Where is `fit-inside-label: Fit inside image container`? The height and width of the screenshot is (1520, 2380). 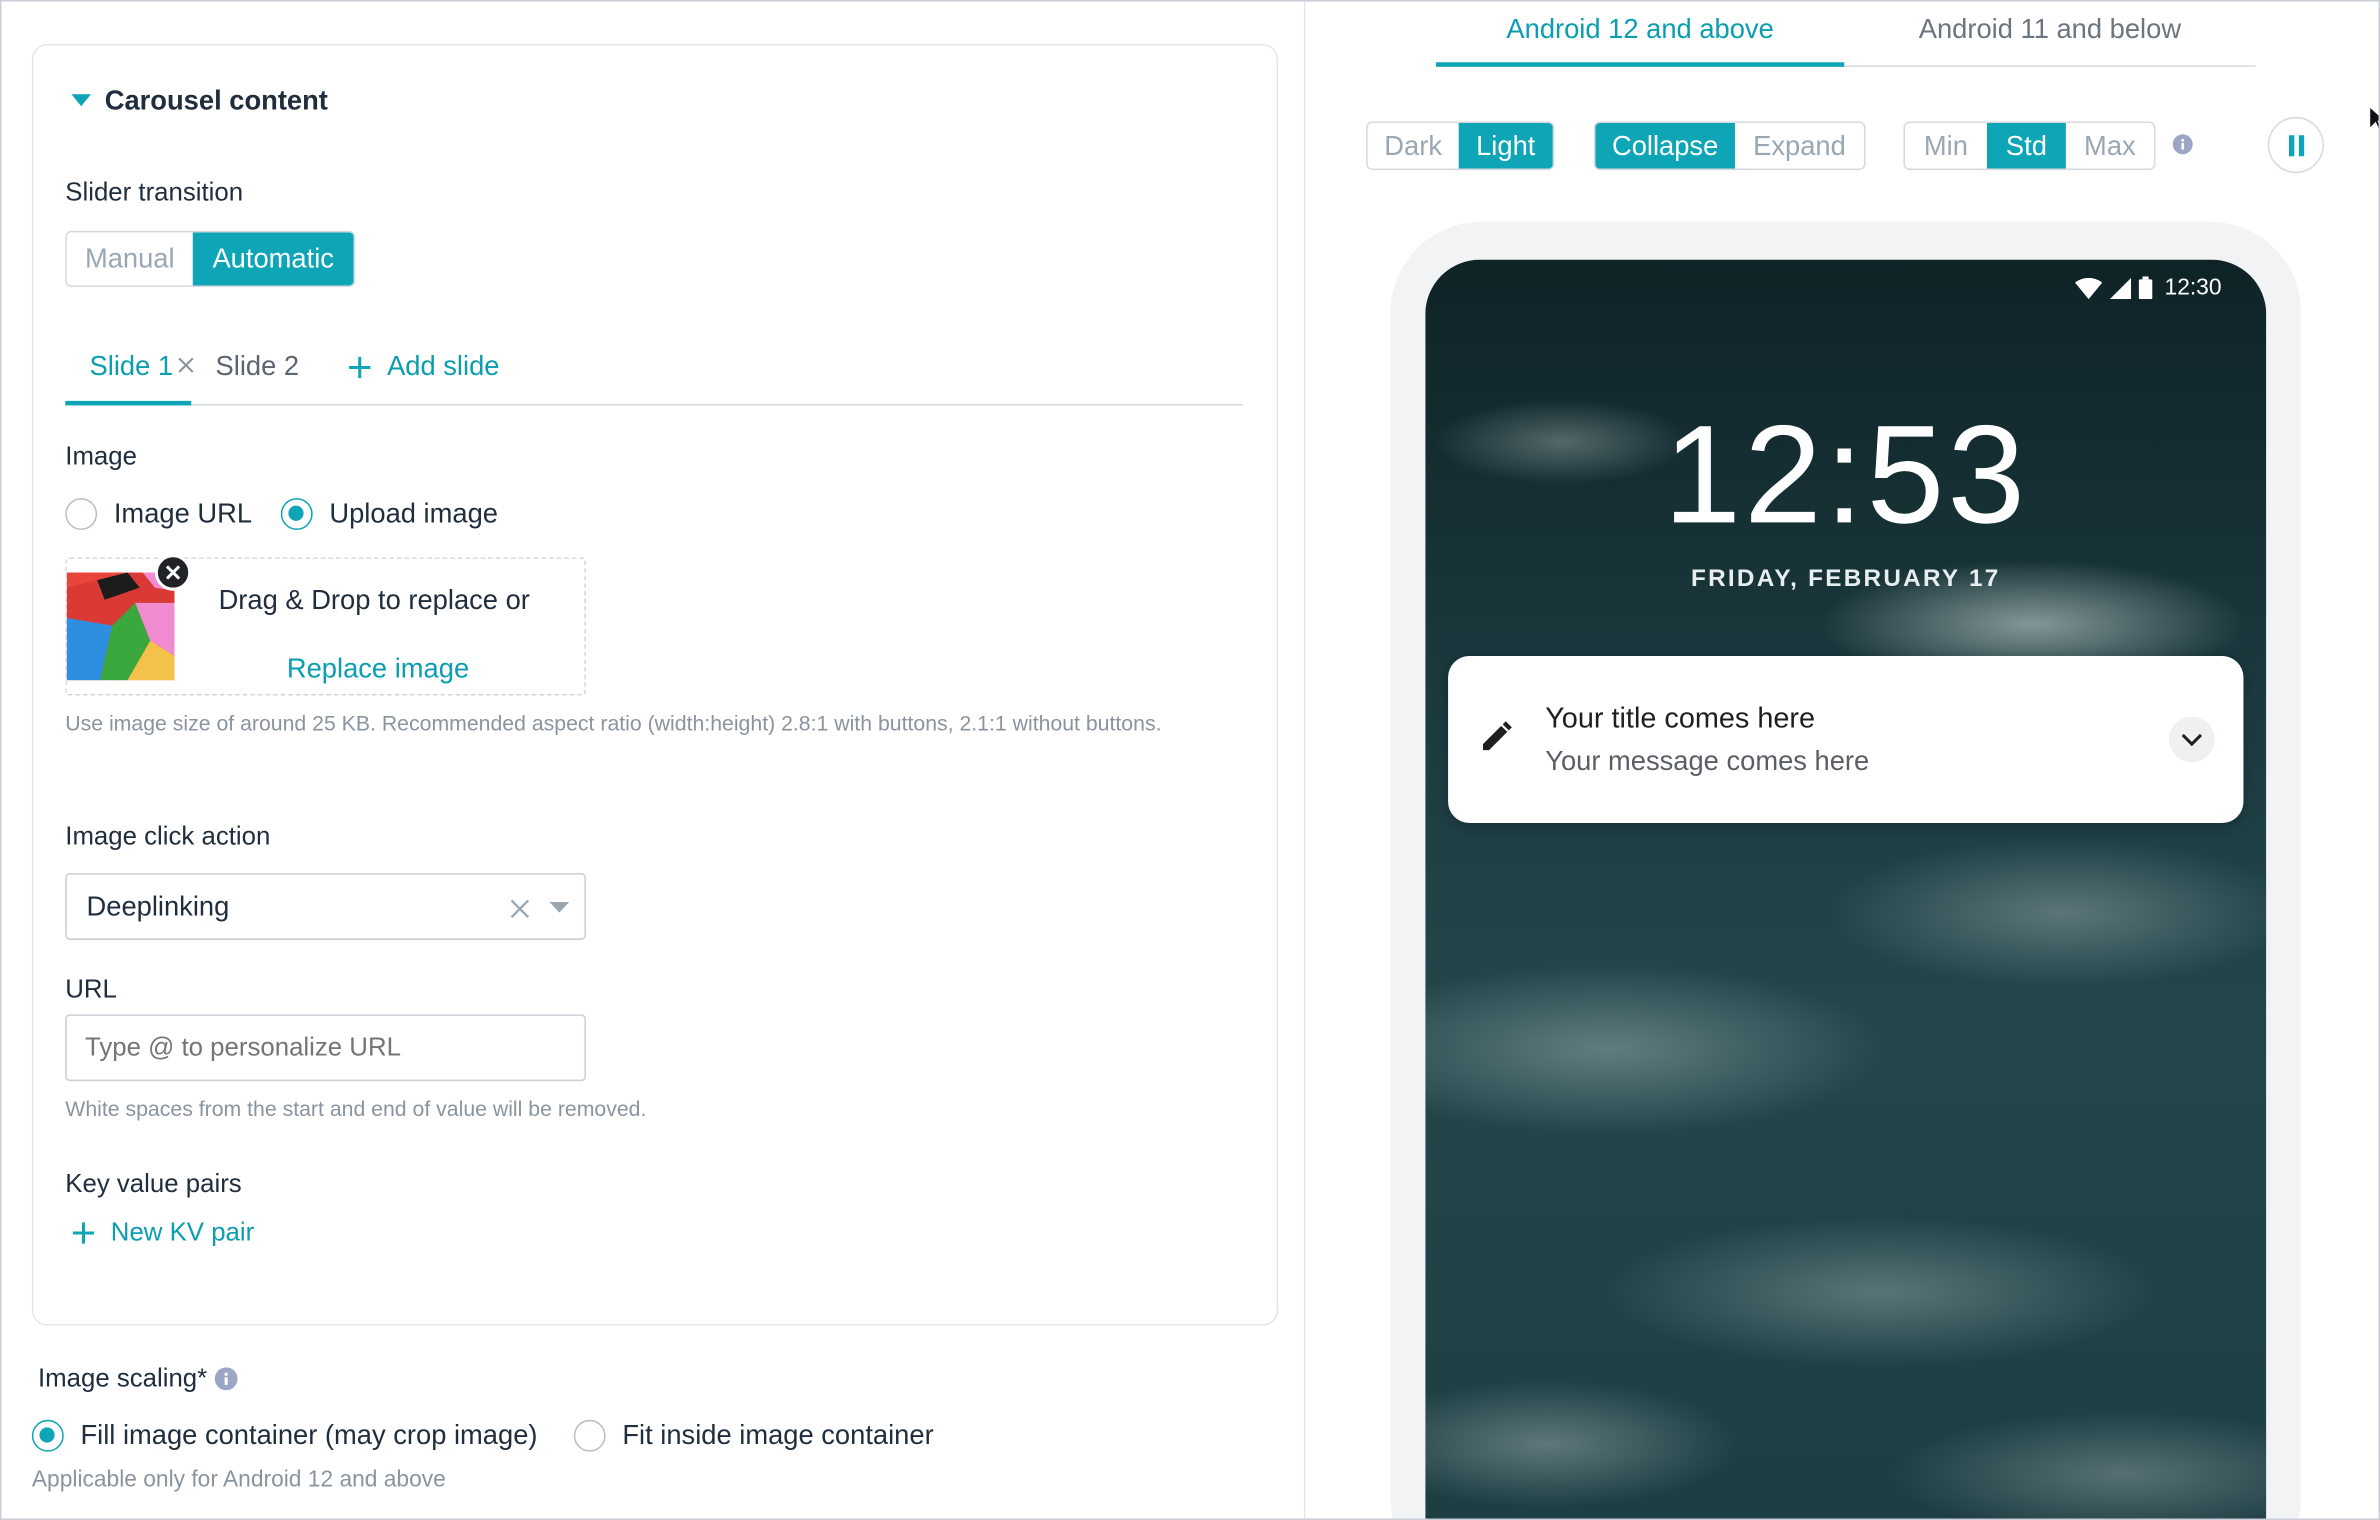
fit-inside-label: Fit inside image container is located at coordinates (778, 1435).